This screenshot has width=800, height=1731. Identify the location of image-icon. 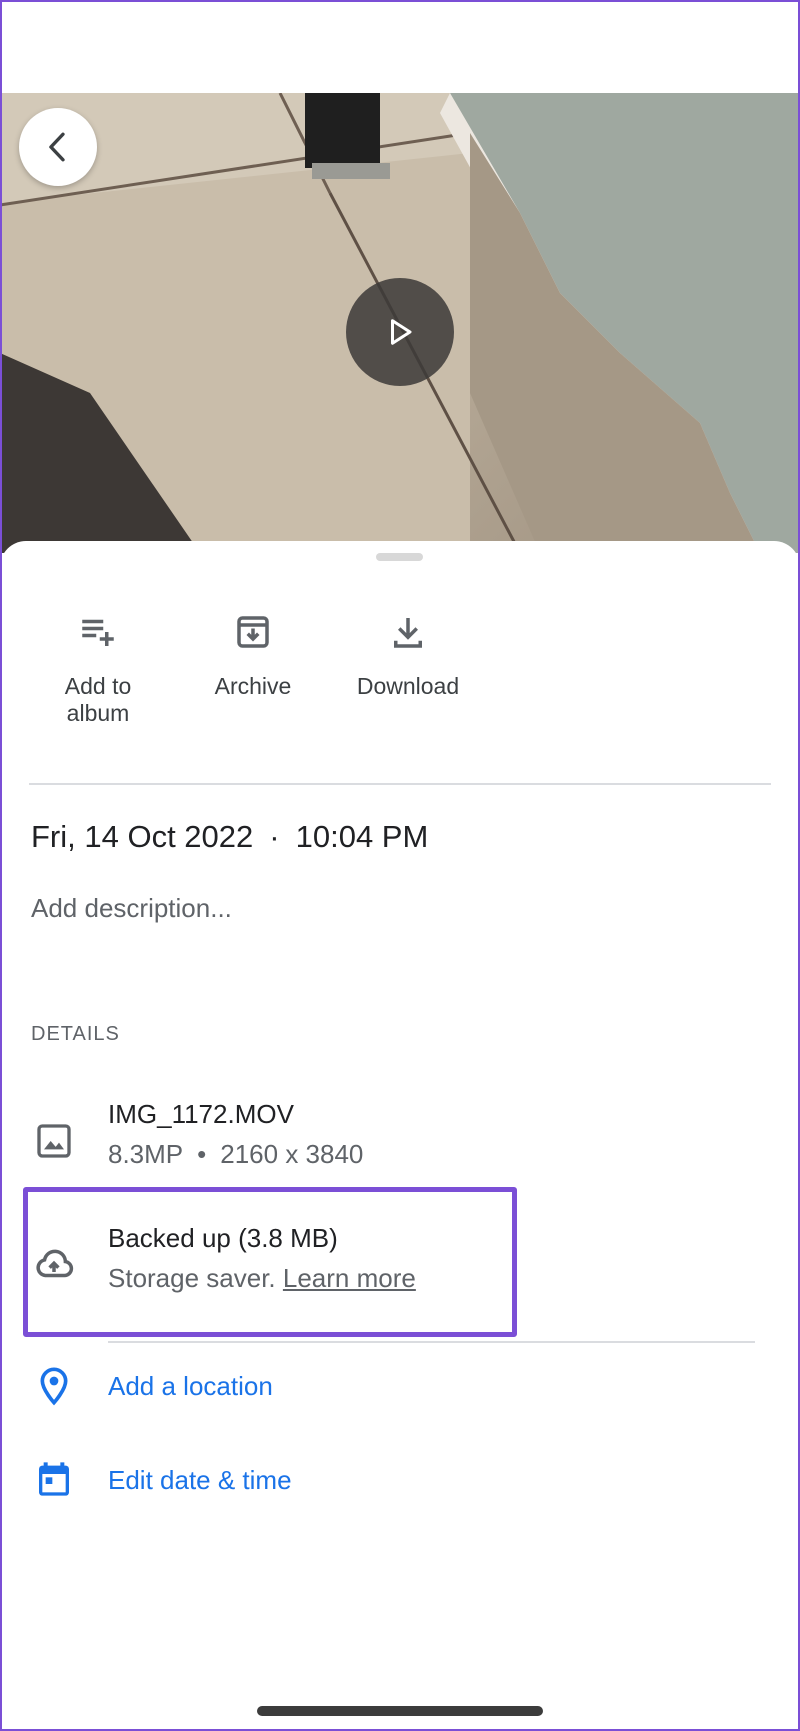
(54, 1141).